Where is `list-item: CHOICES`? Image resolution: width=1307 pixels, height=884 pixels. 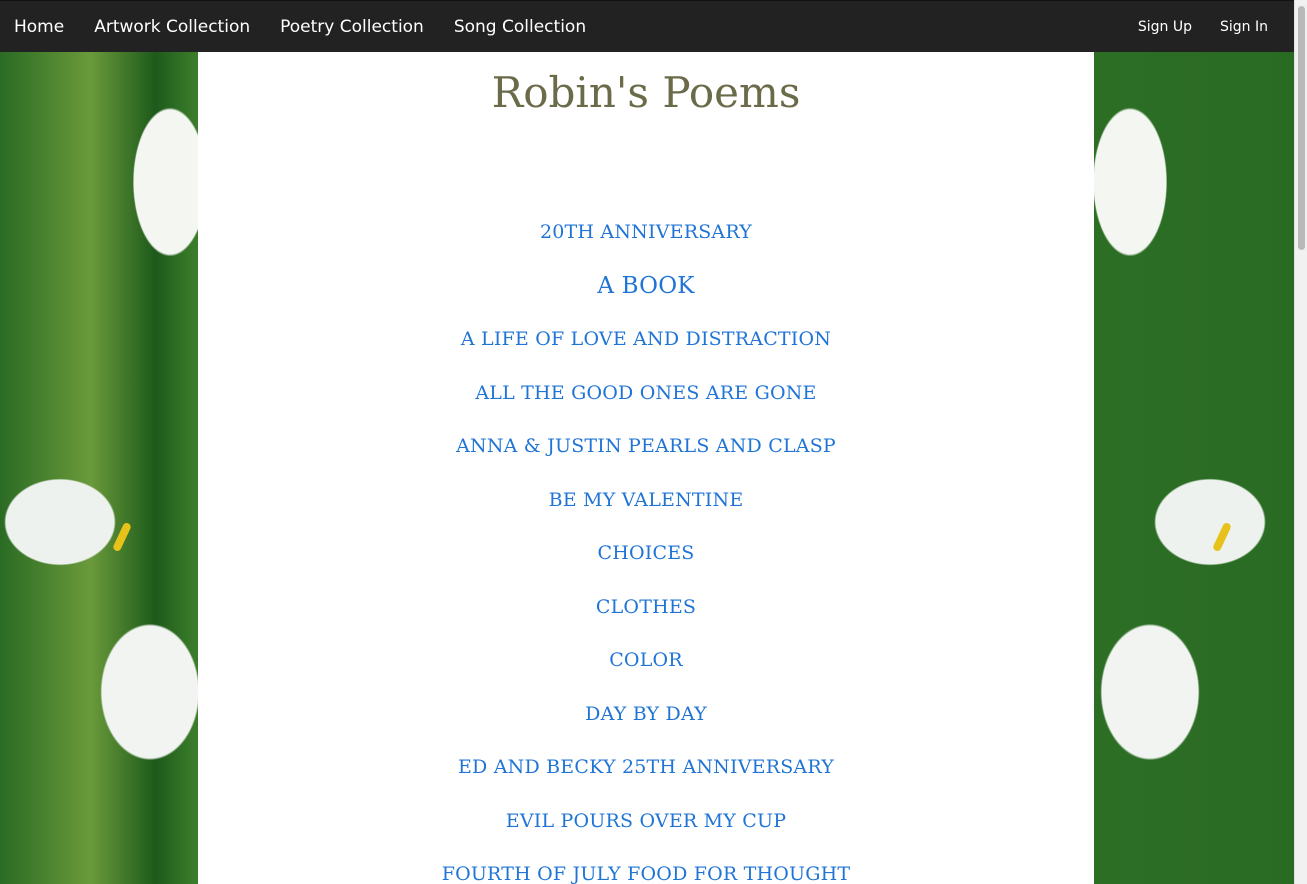
list-item: CHOICES is located at coordinates (646, 567).